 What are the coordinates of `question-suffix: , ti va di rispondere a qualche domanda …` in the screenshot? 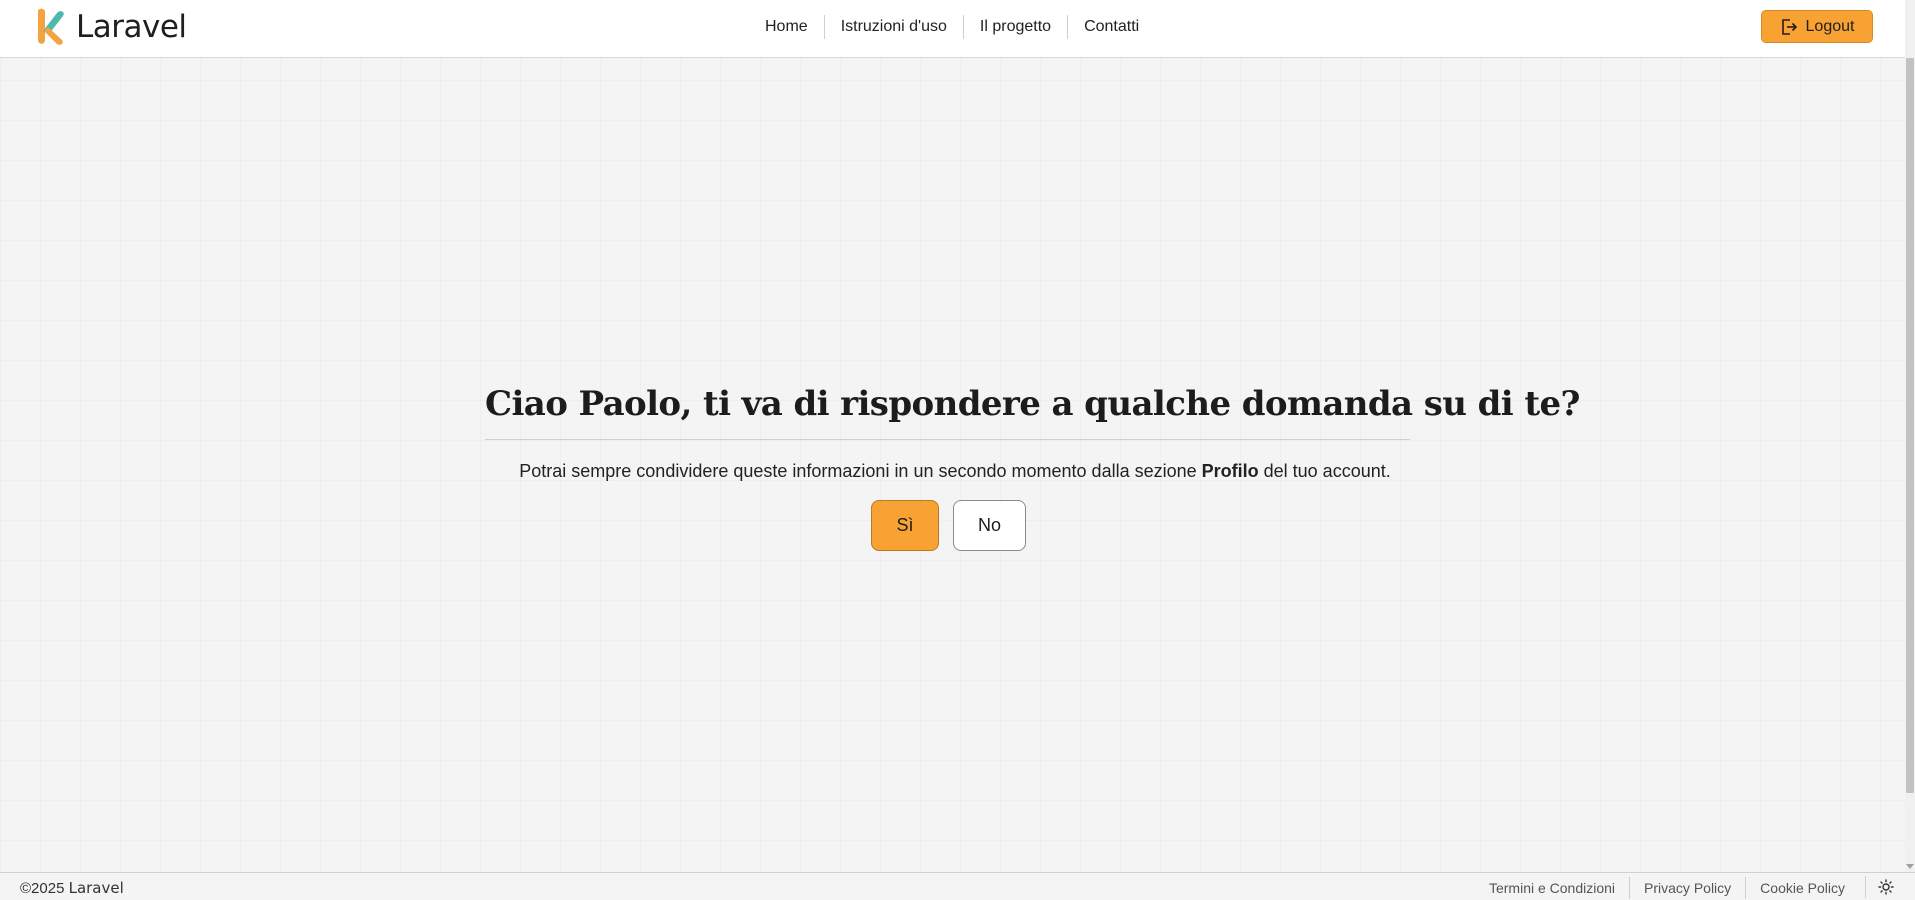 It's located at (1130, 404).